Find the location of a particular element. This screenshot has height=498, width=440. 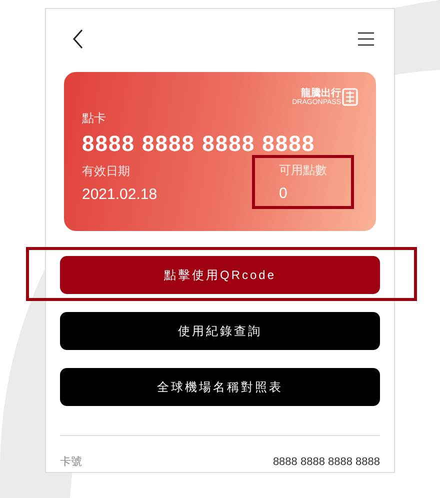

info-value: 8888 8888 8888 8888 is located at coordinates (326, 462).